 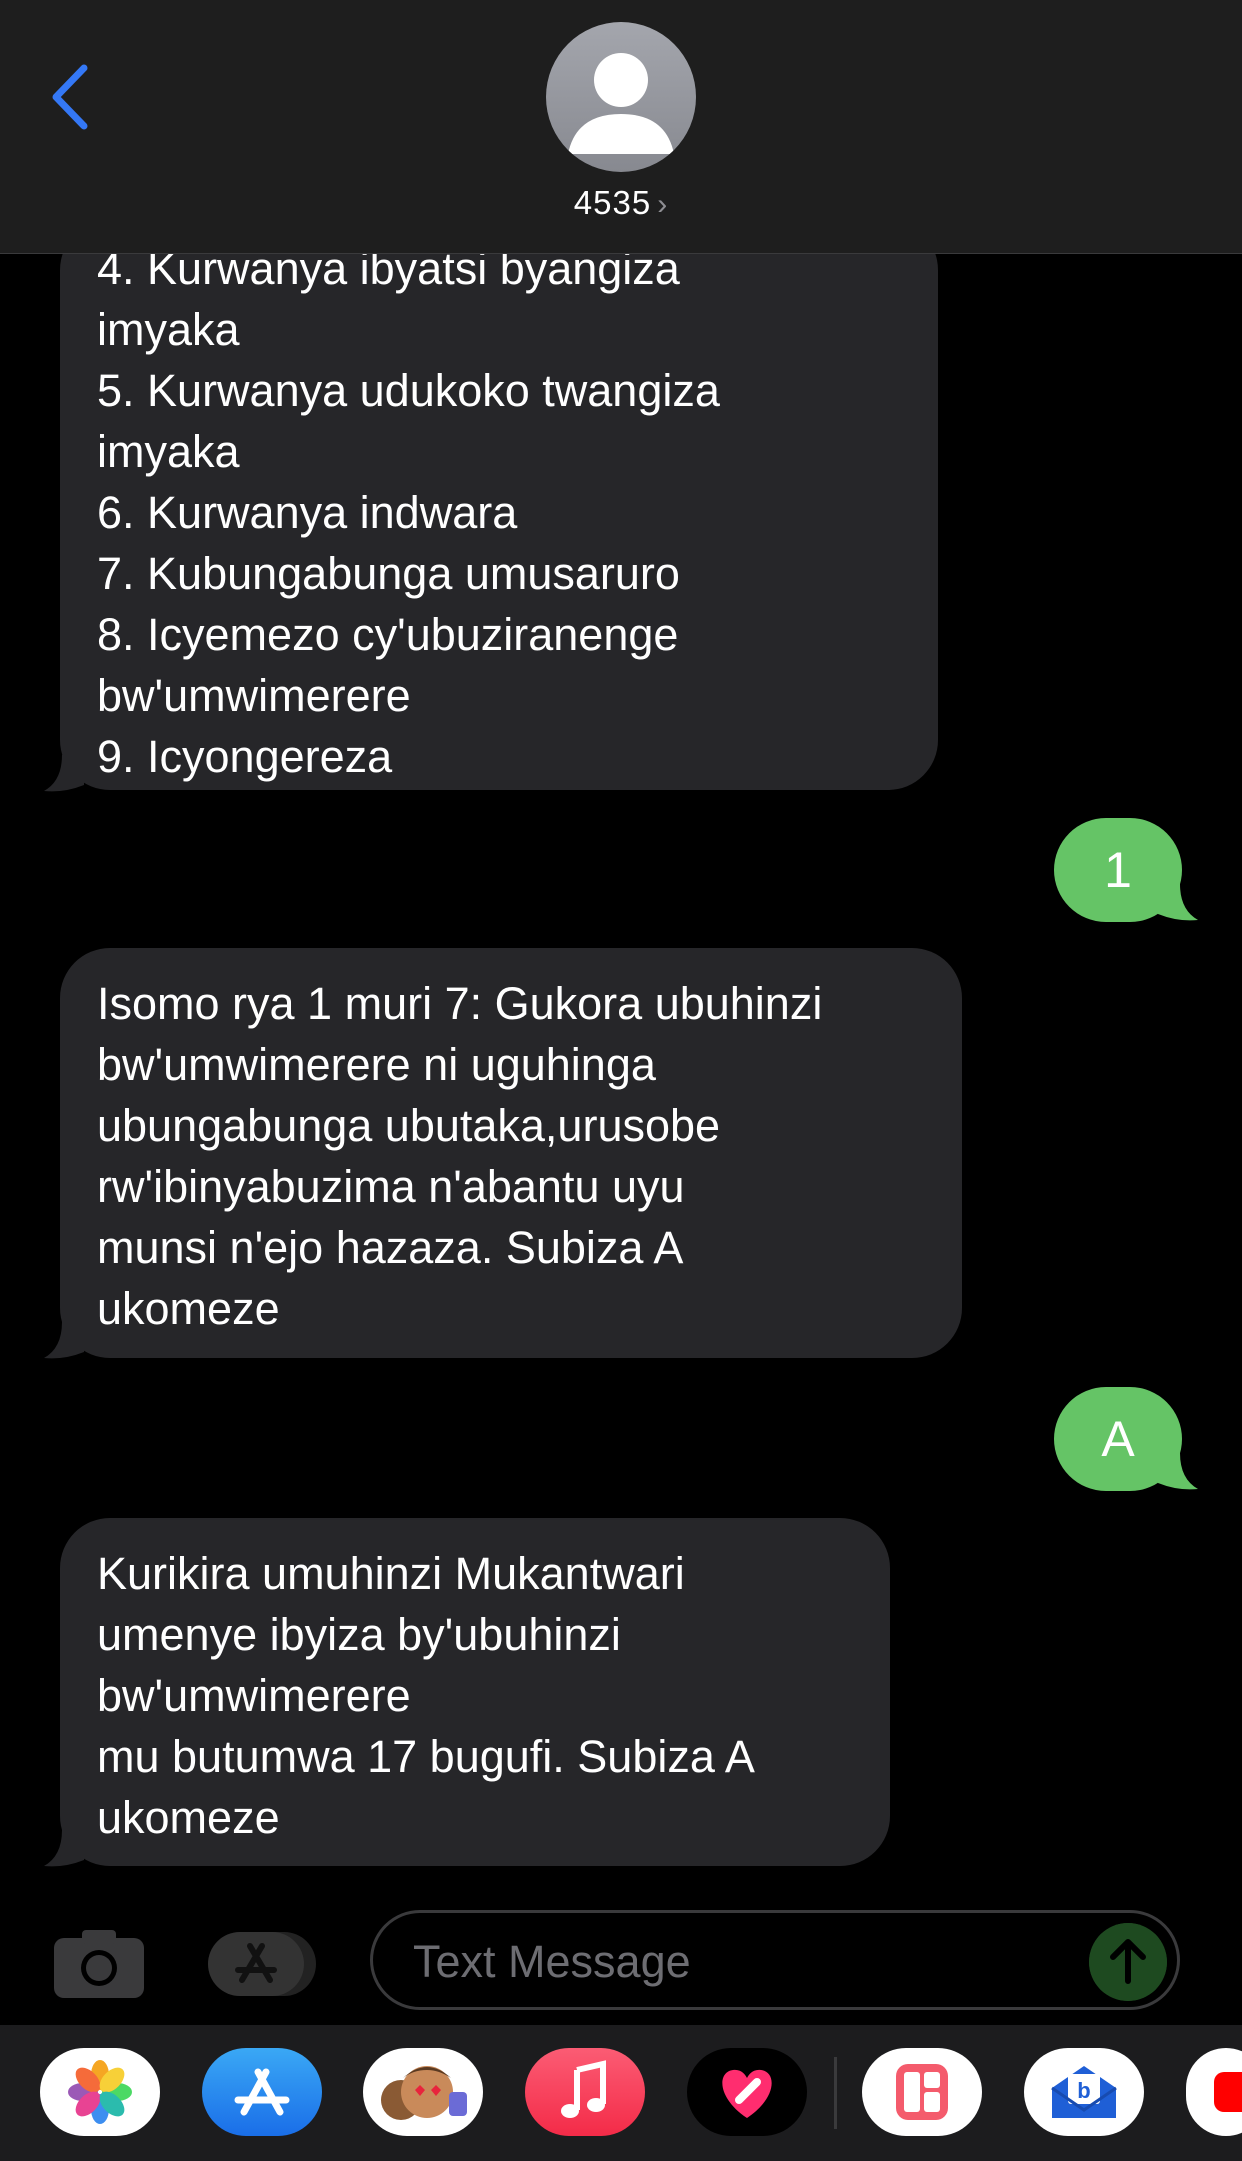 I want to click on divider, so click(x=835, y=2093).